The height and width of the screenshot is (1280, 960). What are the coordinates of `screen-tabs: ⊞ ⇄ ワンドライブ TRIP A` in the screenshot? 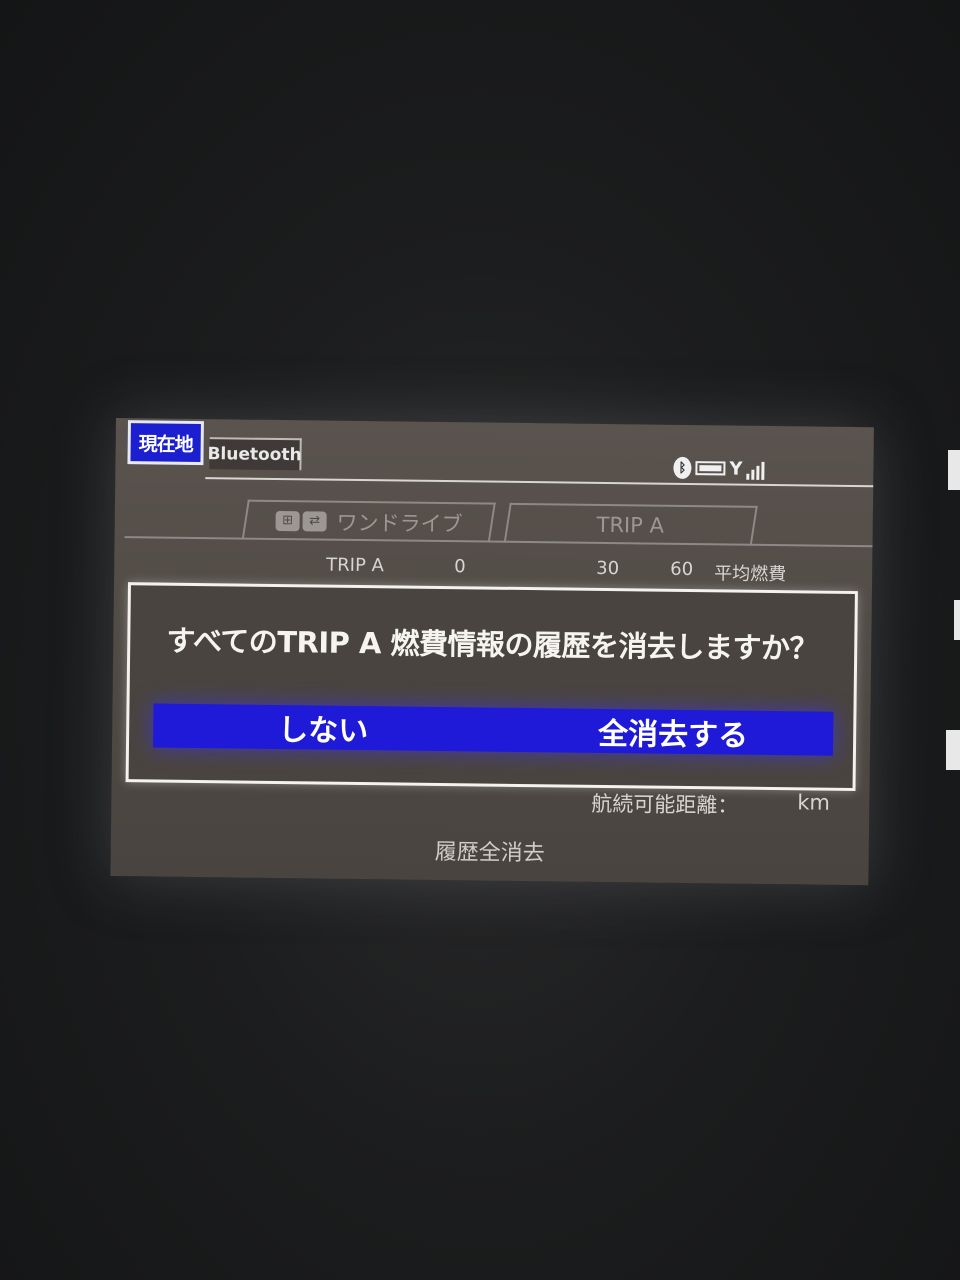 It's located at (493, 527).